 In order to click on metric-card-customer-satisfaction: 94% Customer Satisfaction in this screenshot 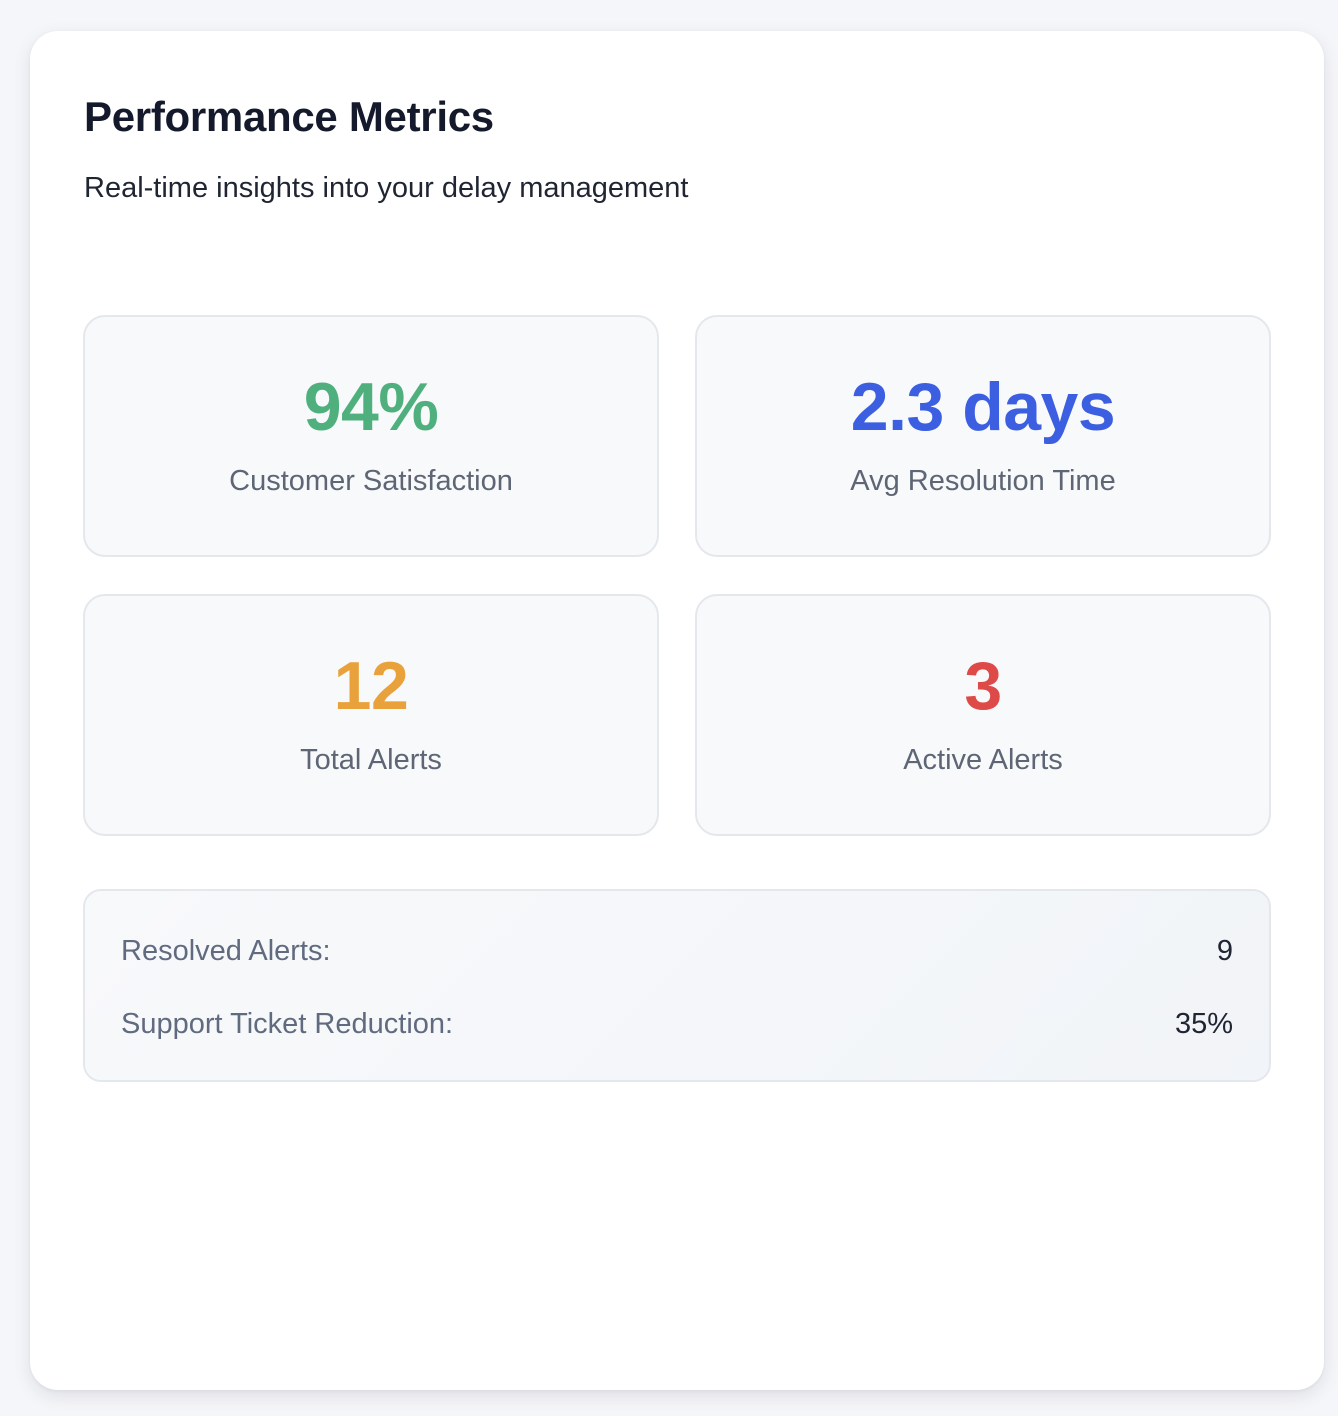, I will do `click(371, 436)`.